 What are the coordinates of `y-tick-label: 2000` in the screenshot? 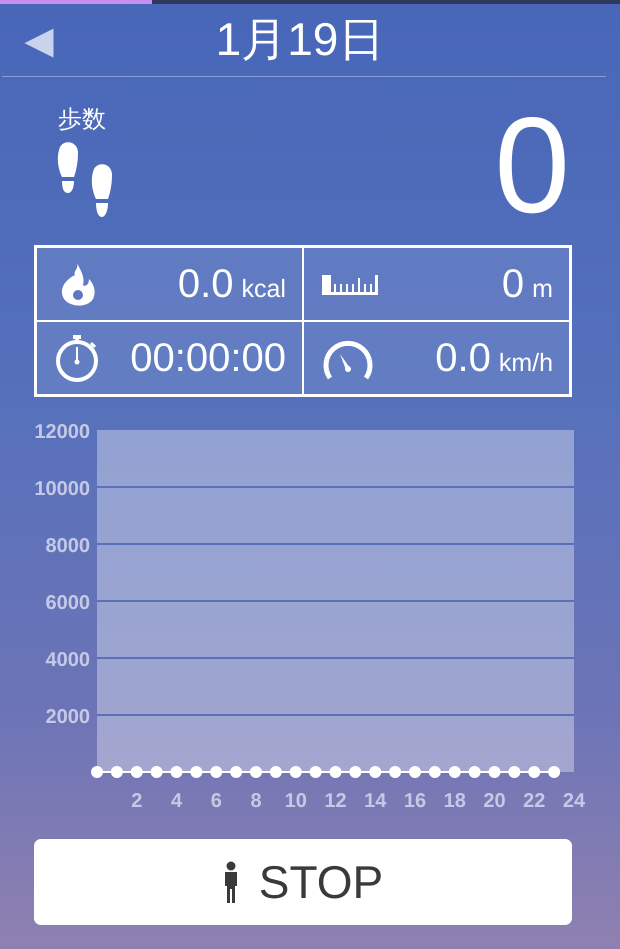 It's located at (68, 717).